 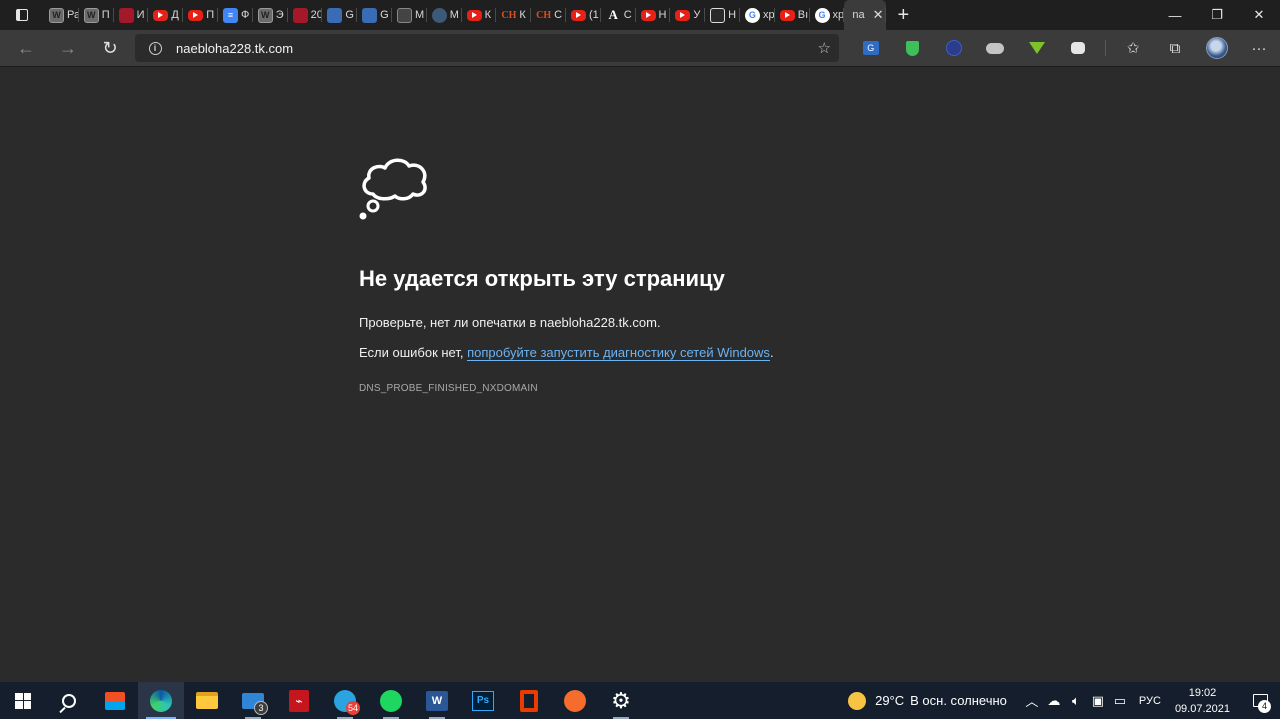 I want to click on start-button, so click(x=23, y=700).